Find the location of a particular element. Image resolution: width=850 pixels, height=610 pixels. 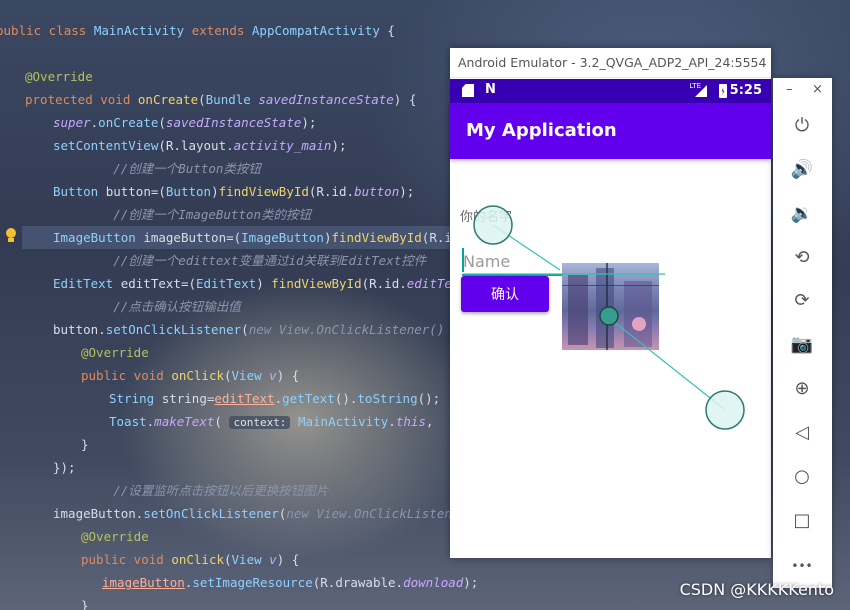

close-button: × is located at coordinates (817, 89).